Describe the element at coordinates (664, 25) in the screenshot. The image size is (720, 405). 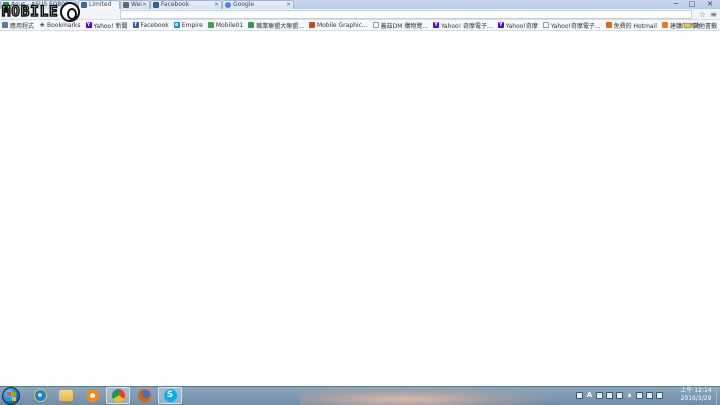
I see `suggested-icon` at that location.